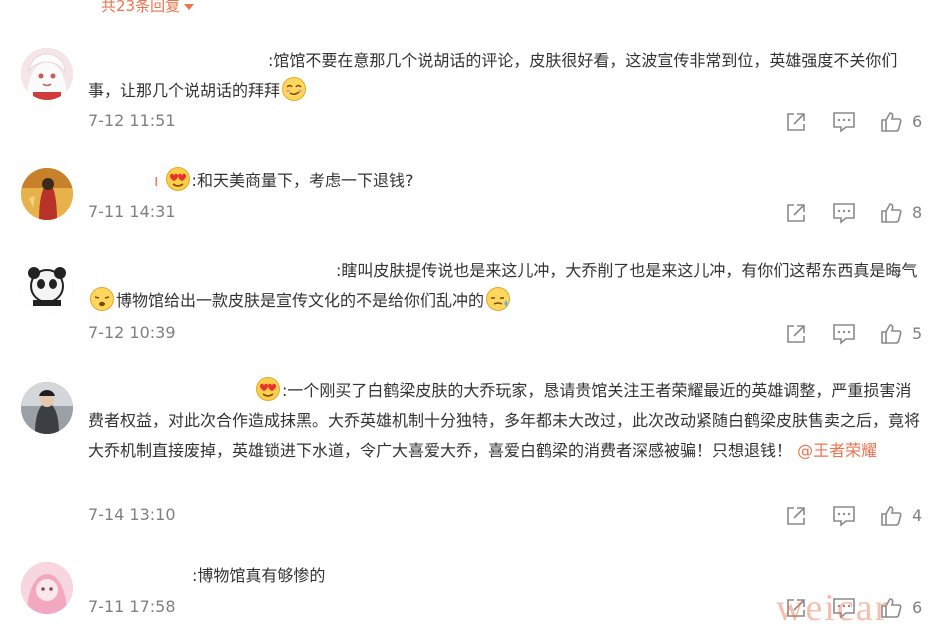 The image size is (950, 636). I want to click on comment-content: :和天美商量下，考虑一下退钱?, so click(302, 180).